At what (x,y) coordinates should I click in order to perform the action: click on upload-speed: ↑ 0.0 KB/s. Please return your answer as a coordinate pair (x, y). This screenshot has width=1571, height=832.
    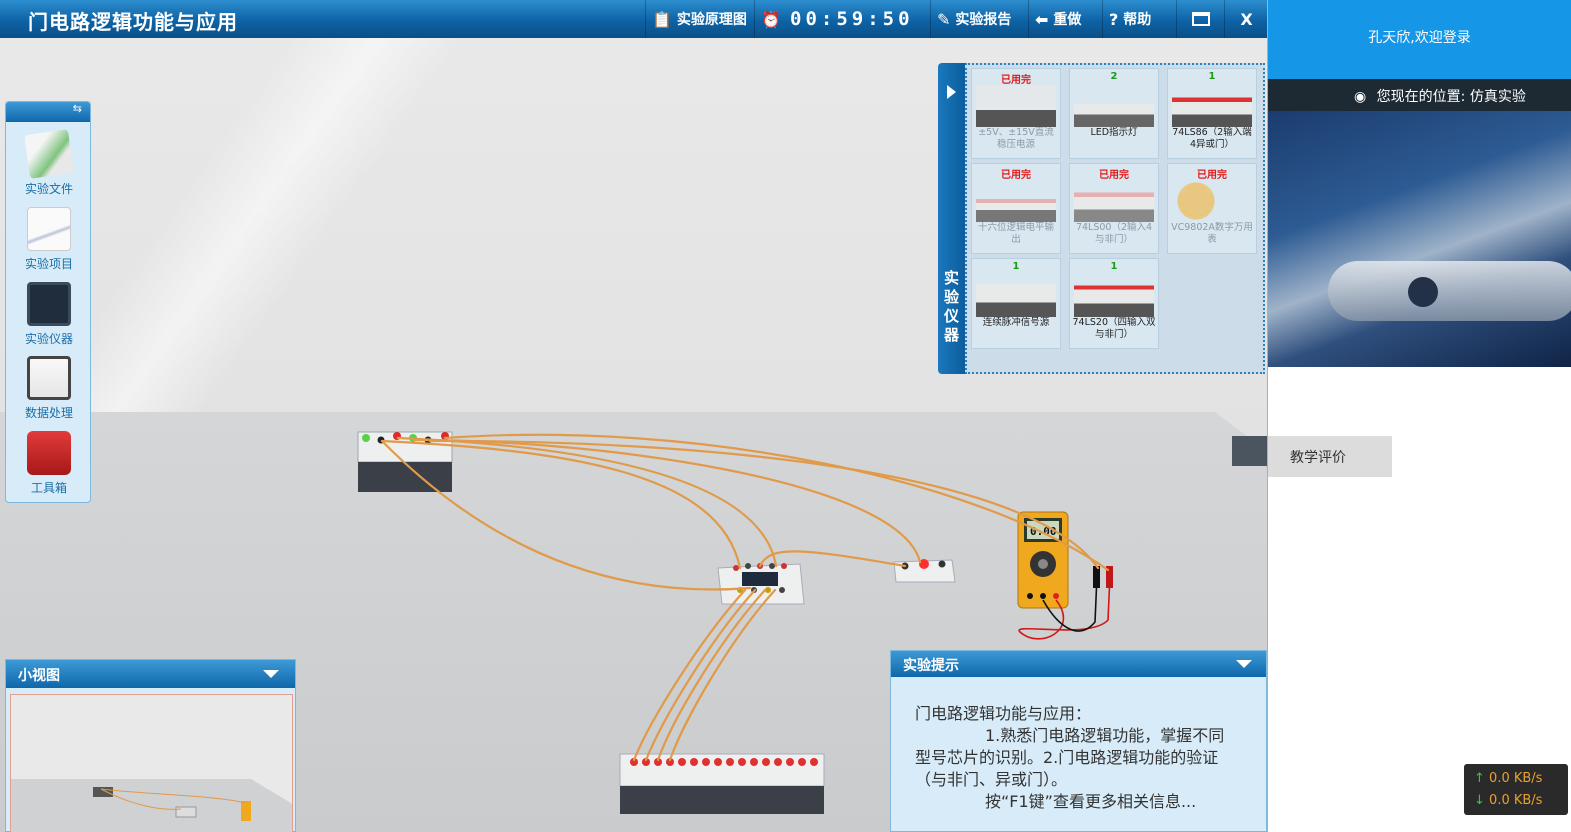
    Looking at the image, I should click on (1521, 779).